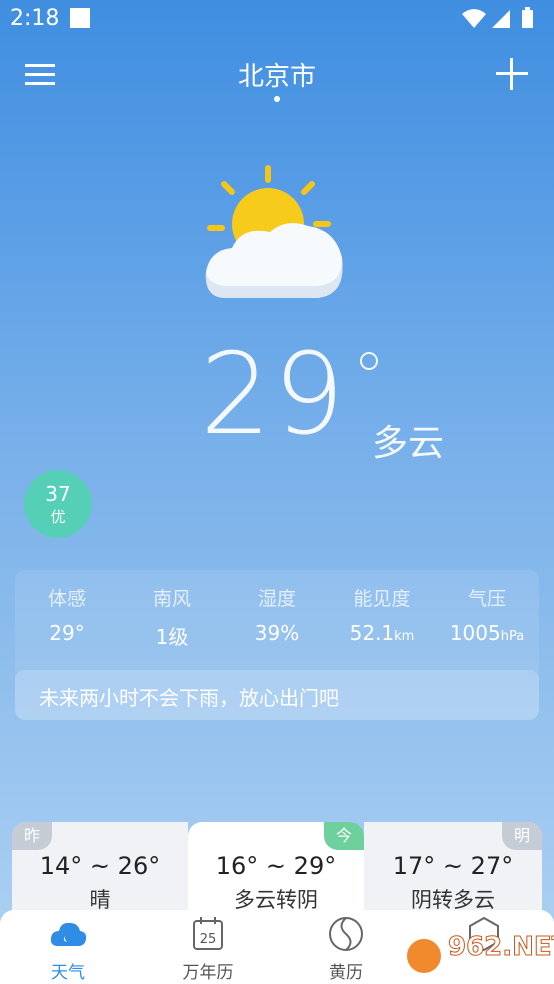 The height and width of the screenshot is (984, 554). I want to click on cloud-icon, so click(68, 934).